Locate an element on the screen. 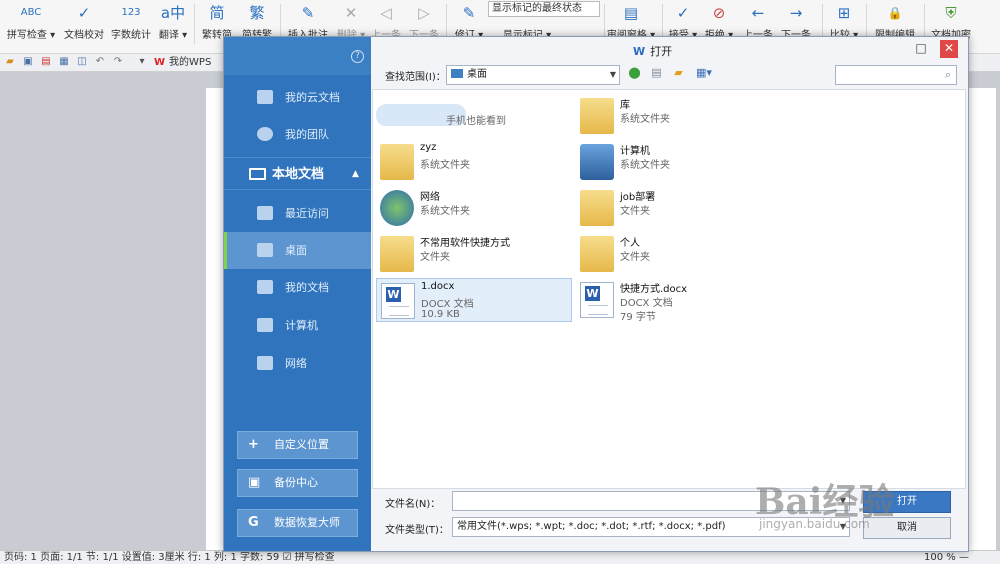 This screenshot has width=1000, height=564. zoom-level: 100 % — is located at coordinates (946, 557).